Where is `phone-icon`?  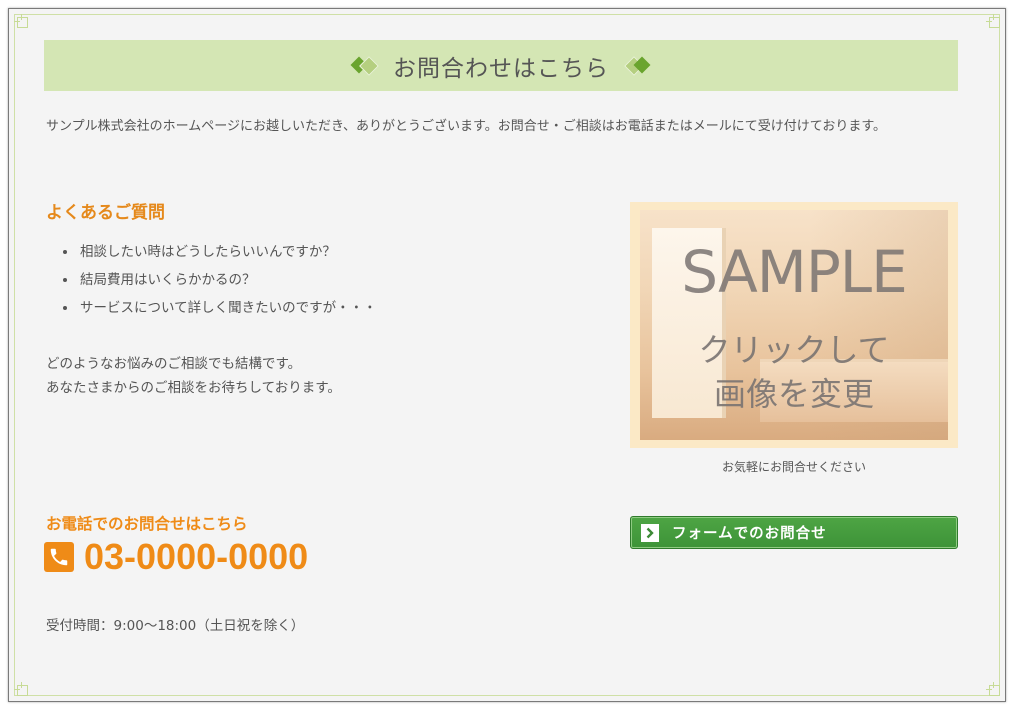 phone-icon is located at coordinates (59, 557).